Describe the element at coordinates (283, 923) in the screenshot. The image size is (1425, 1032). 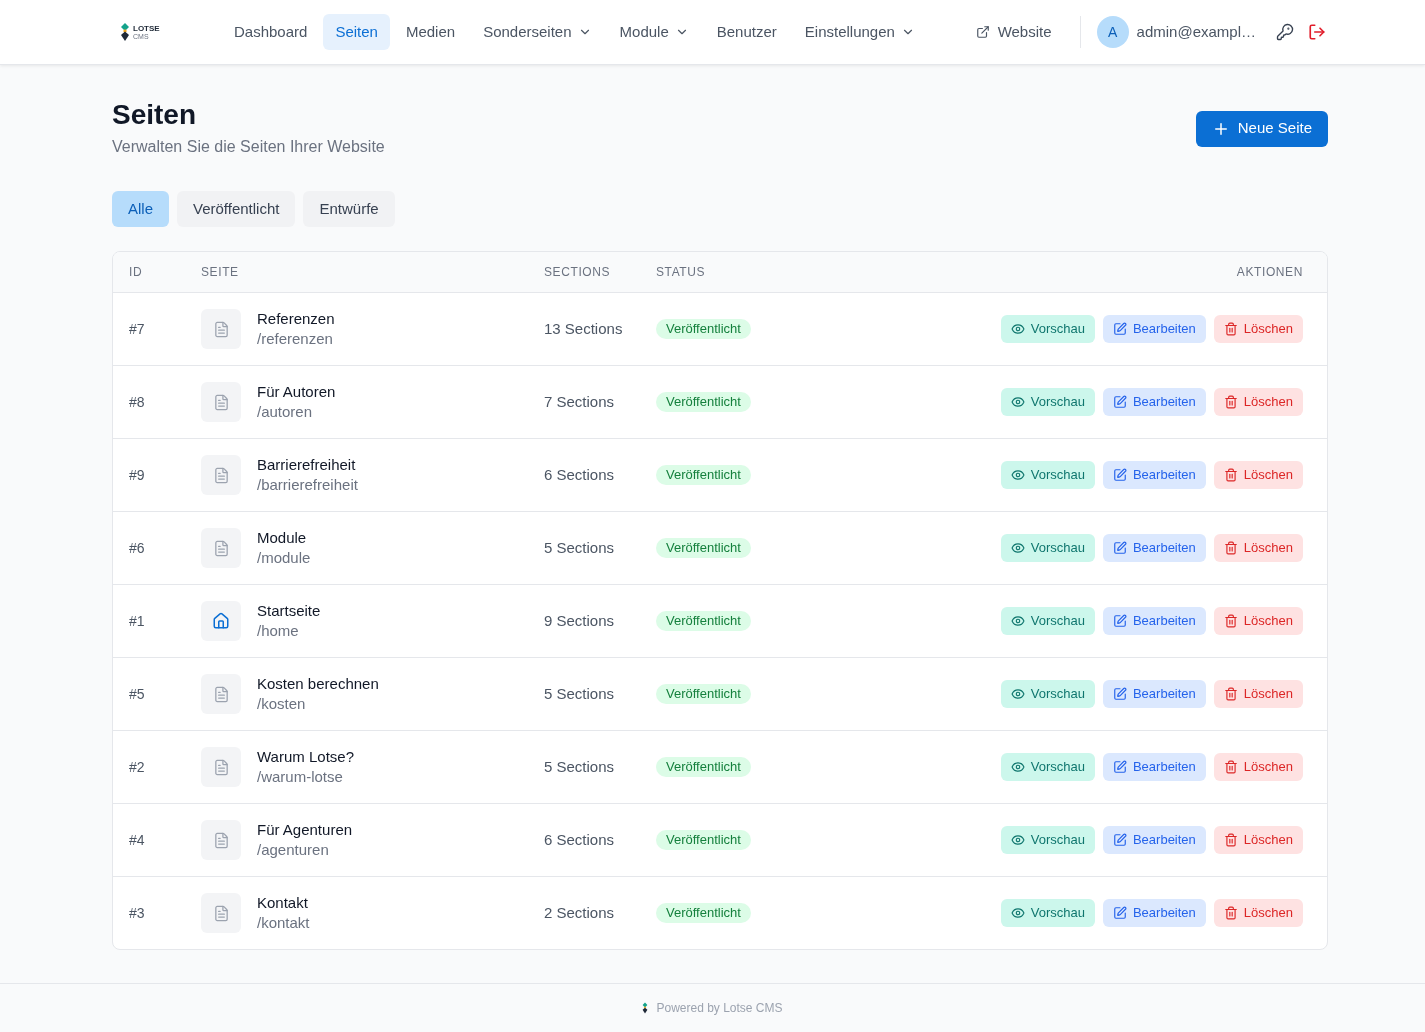
I see `page-slug: /kontakt` at that location.